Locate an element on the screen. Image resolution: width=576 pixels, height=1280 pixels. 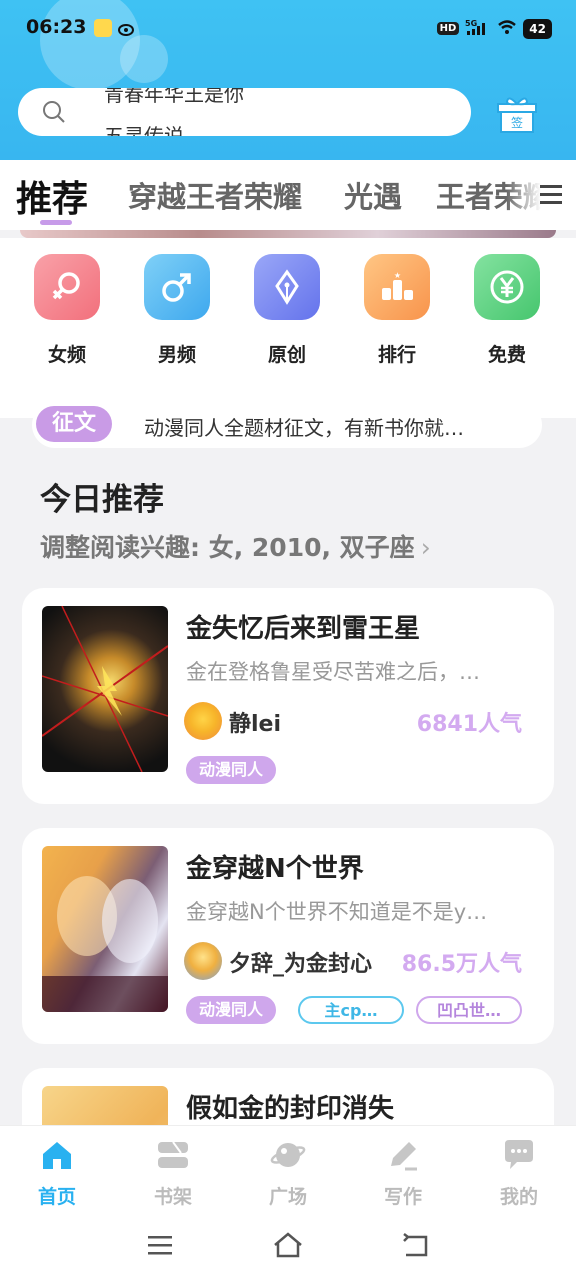
quick-entry-original: 原创 is located at coordinates (287, 310).